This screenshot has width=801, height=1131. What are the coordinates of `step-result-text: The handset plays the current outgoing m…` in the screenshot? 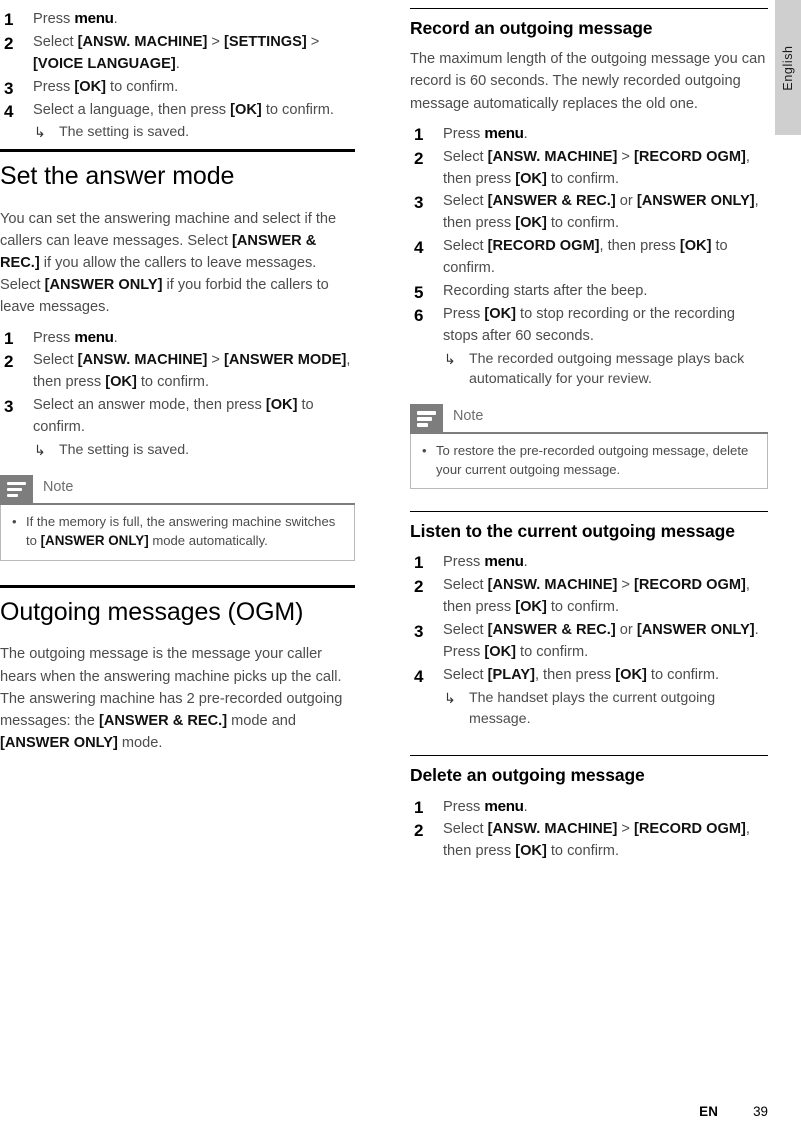 It's located at (592, 708).